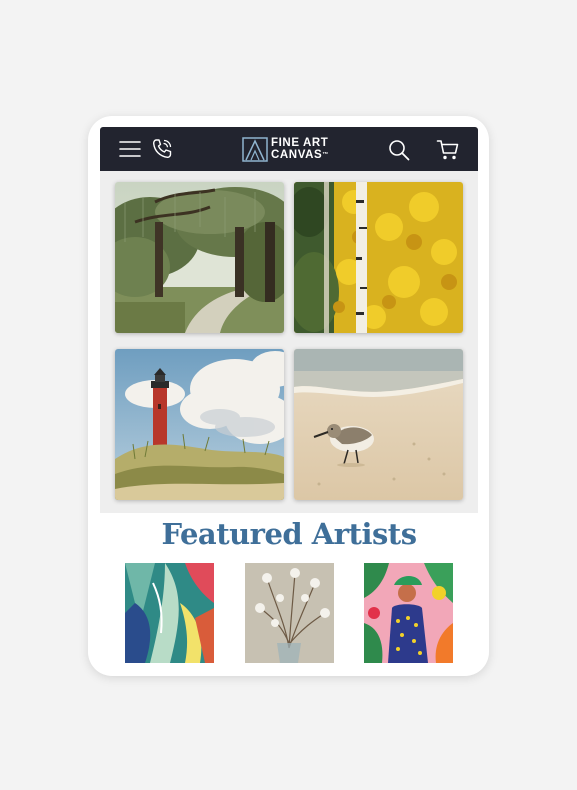  Describe the element at coordinates (255, 149) in the screenshot. I see `logo-mark-icon` at that location.